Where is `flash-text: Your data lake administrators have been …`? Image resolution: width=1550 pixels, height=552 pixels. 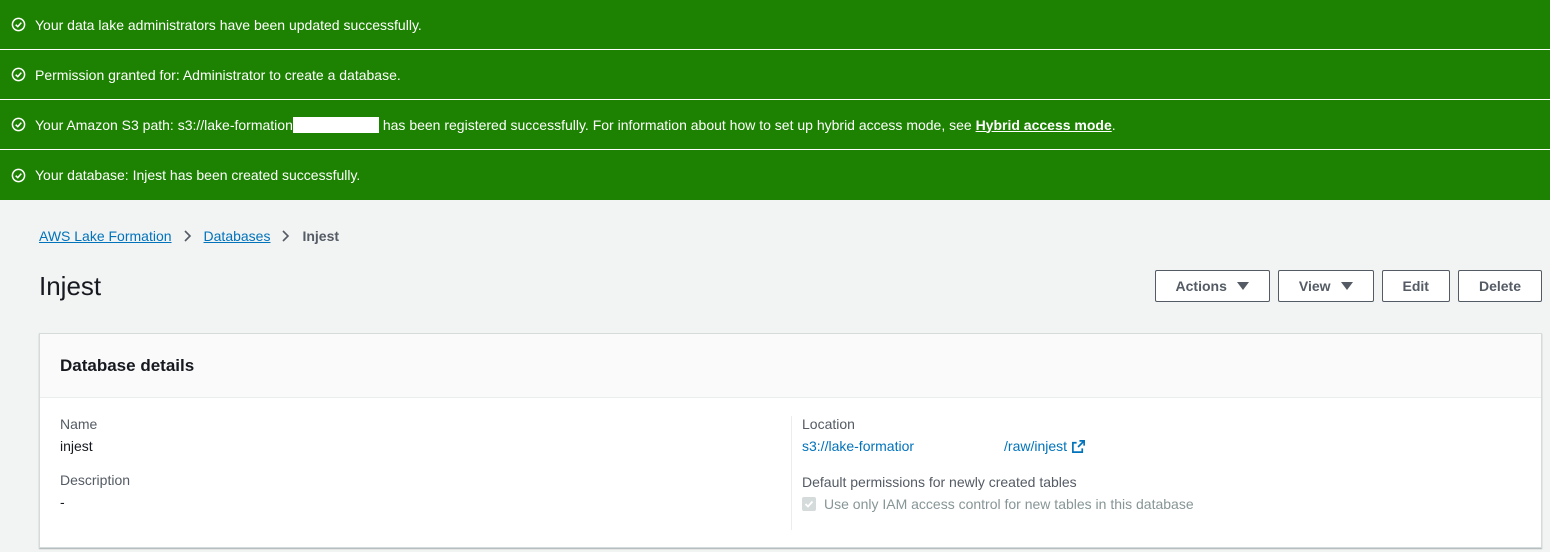
flash-text: Your data lake administrators have been … is located at coordinates (228, 24).